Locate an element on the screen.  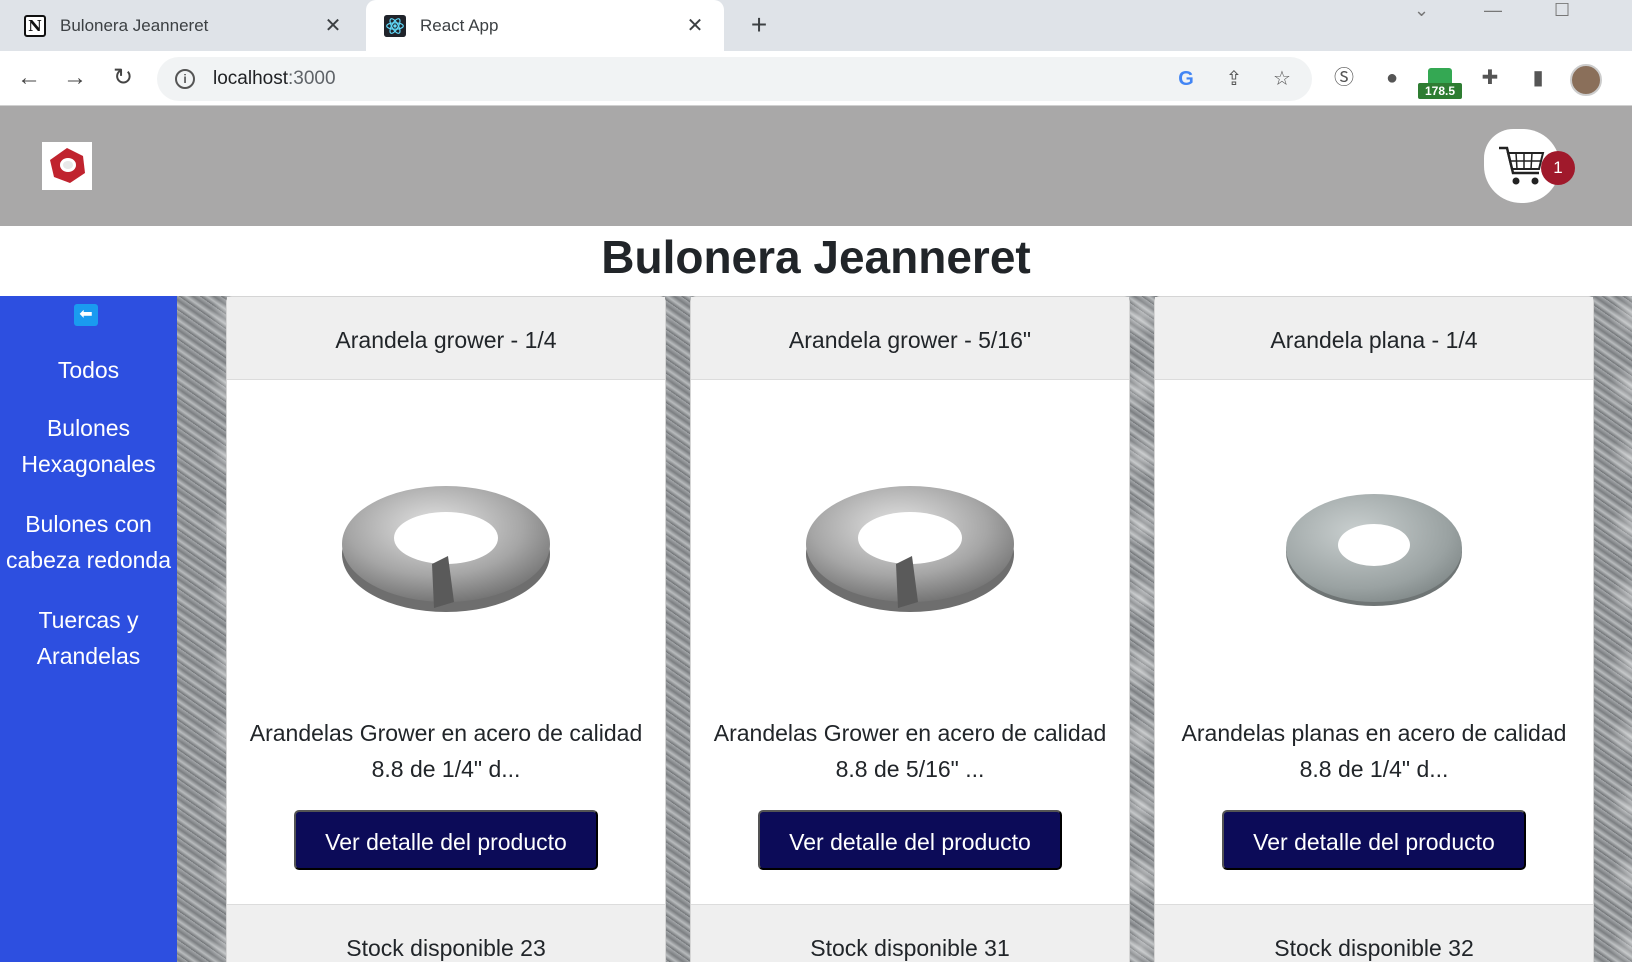
tab-title: React App is located at coordinates (459, 25).